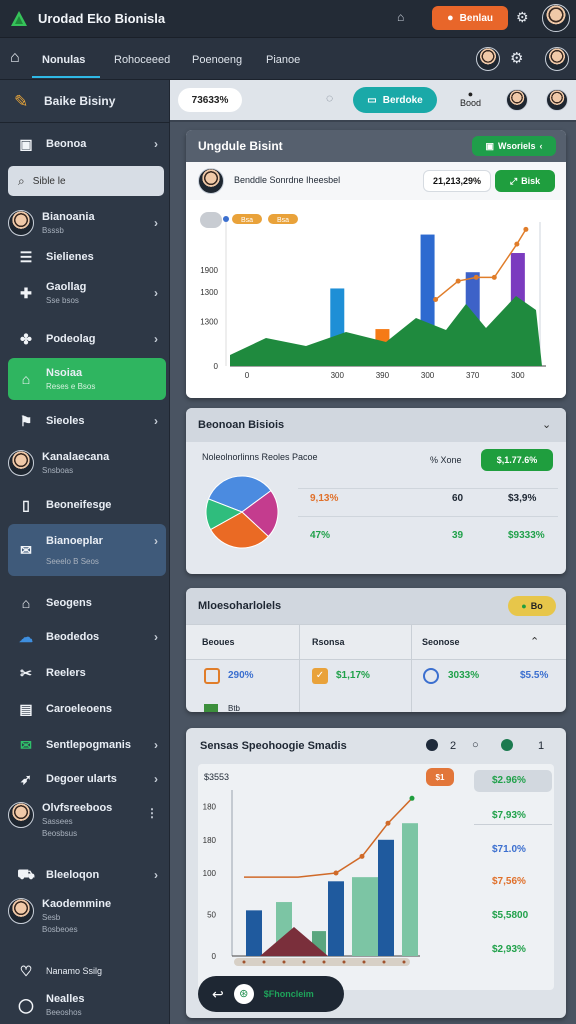 Image resolution: width=576 pixels, height=1024 pixels. What do you see at coordinates (311, 878) in the screenshot?
I see `combo-chart: 180 180 100 50 0` at bounding box center [311, 878].